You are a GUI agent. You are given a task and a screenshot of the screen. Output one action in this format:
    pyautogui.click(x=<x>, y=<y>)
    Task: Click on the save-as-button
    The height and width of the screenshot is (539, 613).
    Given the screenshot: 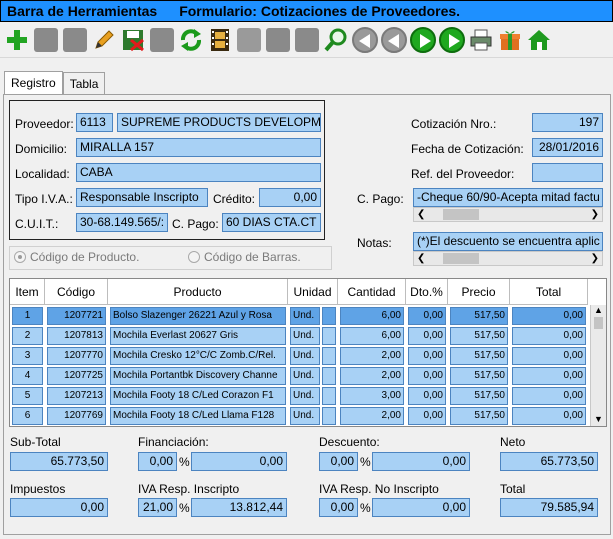 What is the action you would take?
    pyautogui.click(x=74, y=39)
    